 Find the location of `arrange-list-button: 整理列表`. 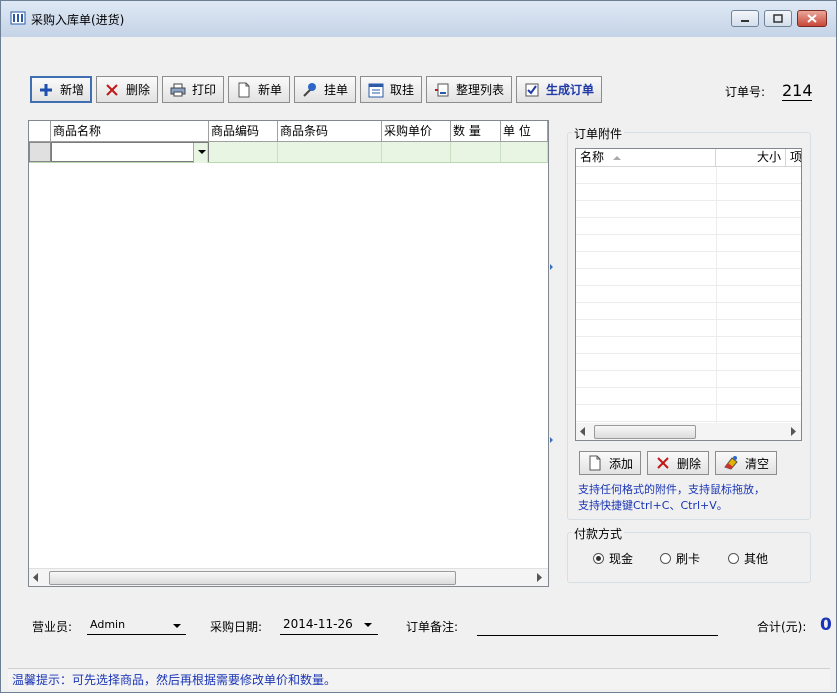

arrange-list-button: 整理列表 is located at coordinates (469, 89).